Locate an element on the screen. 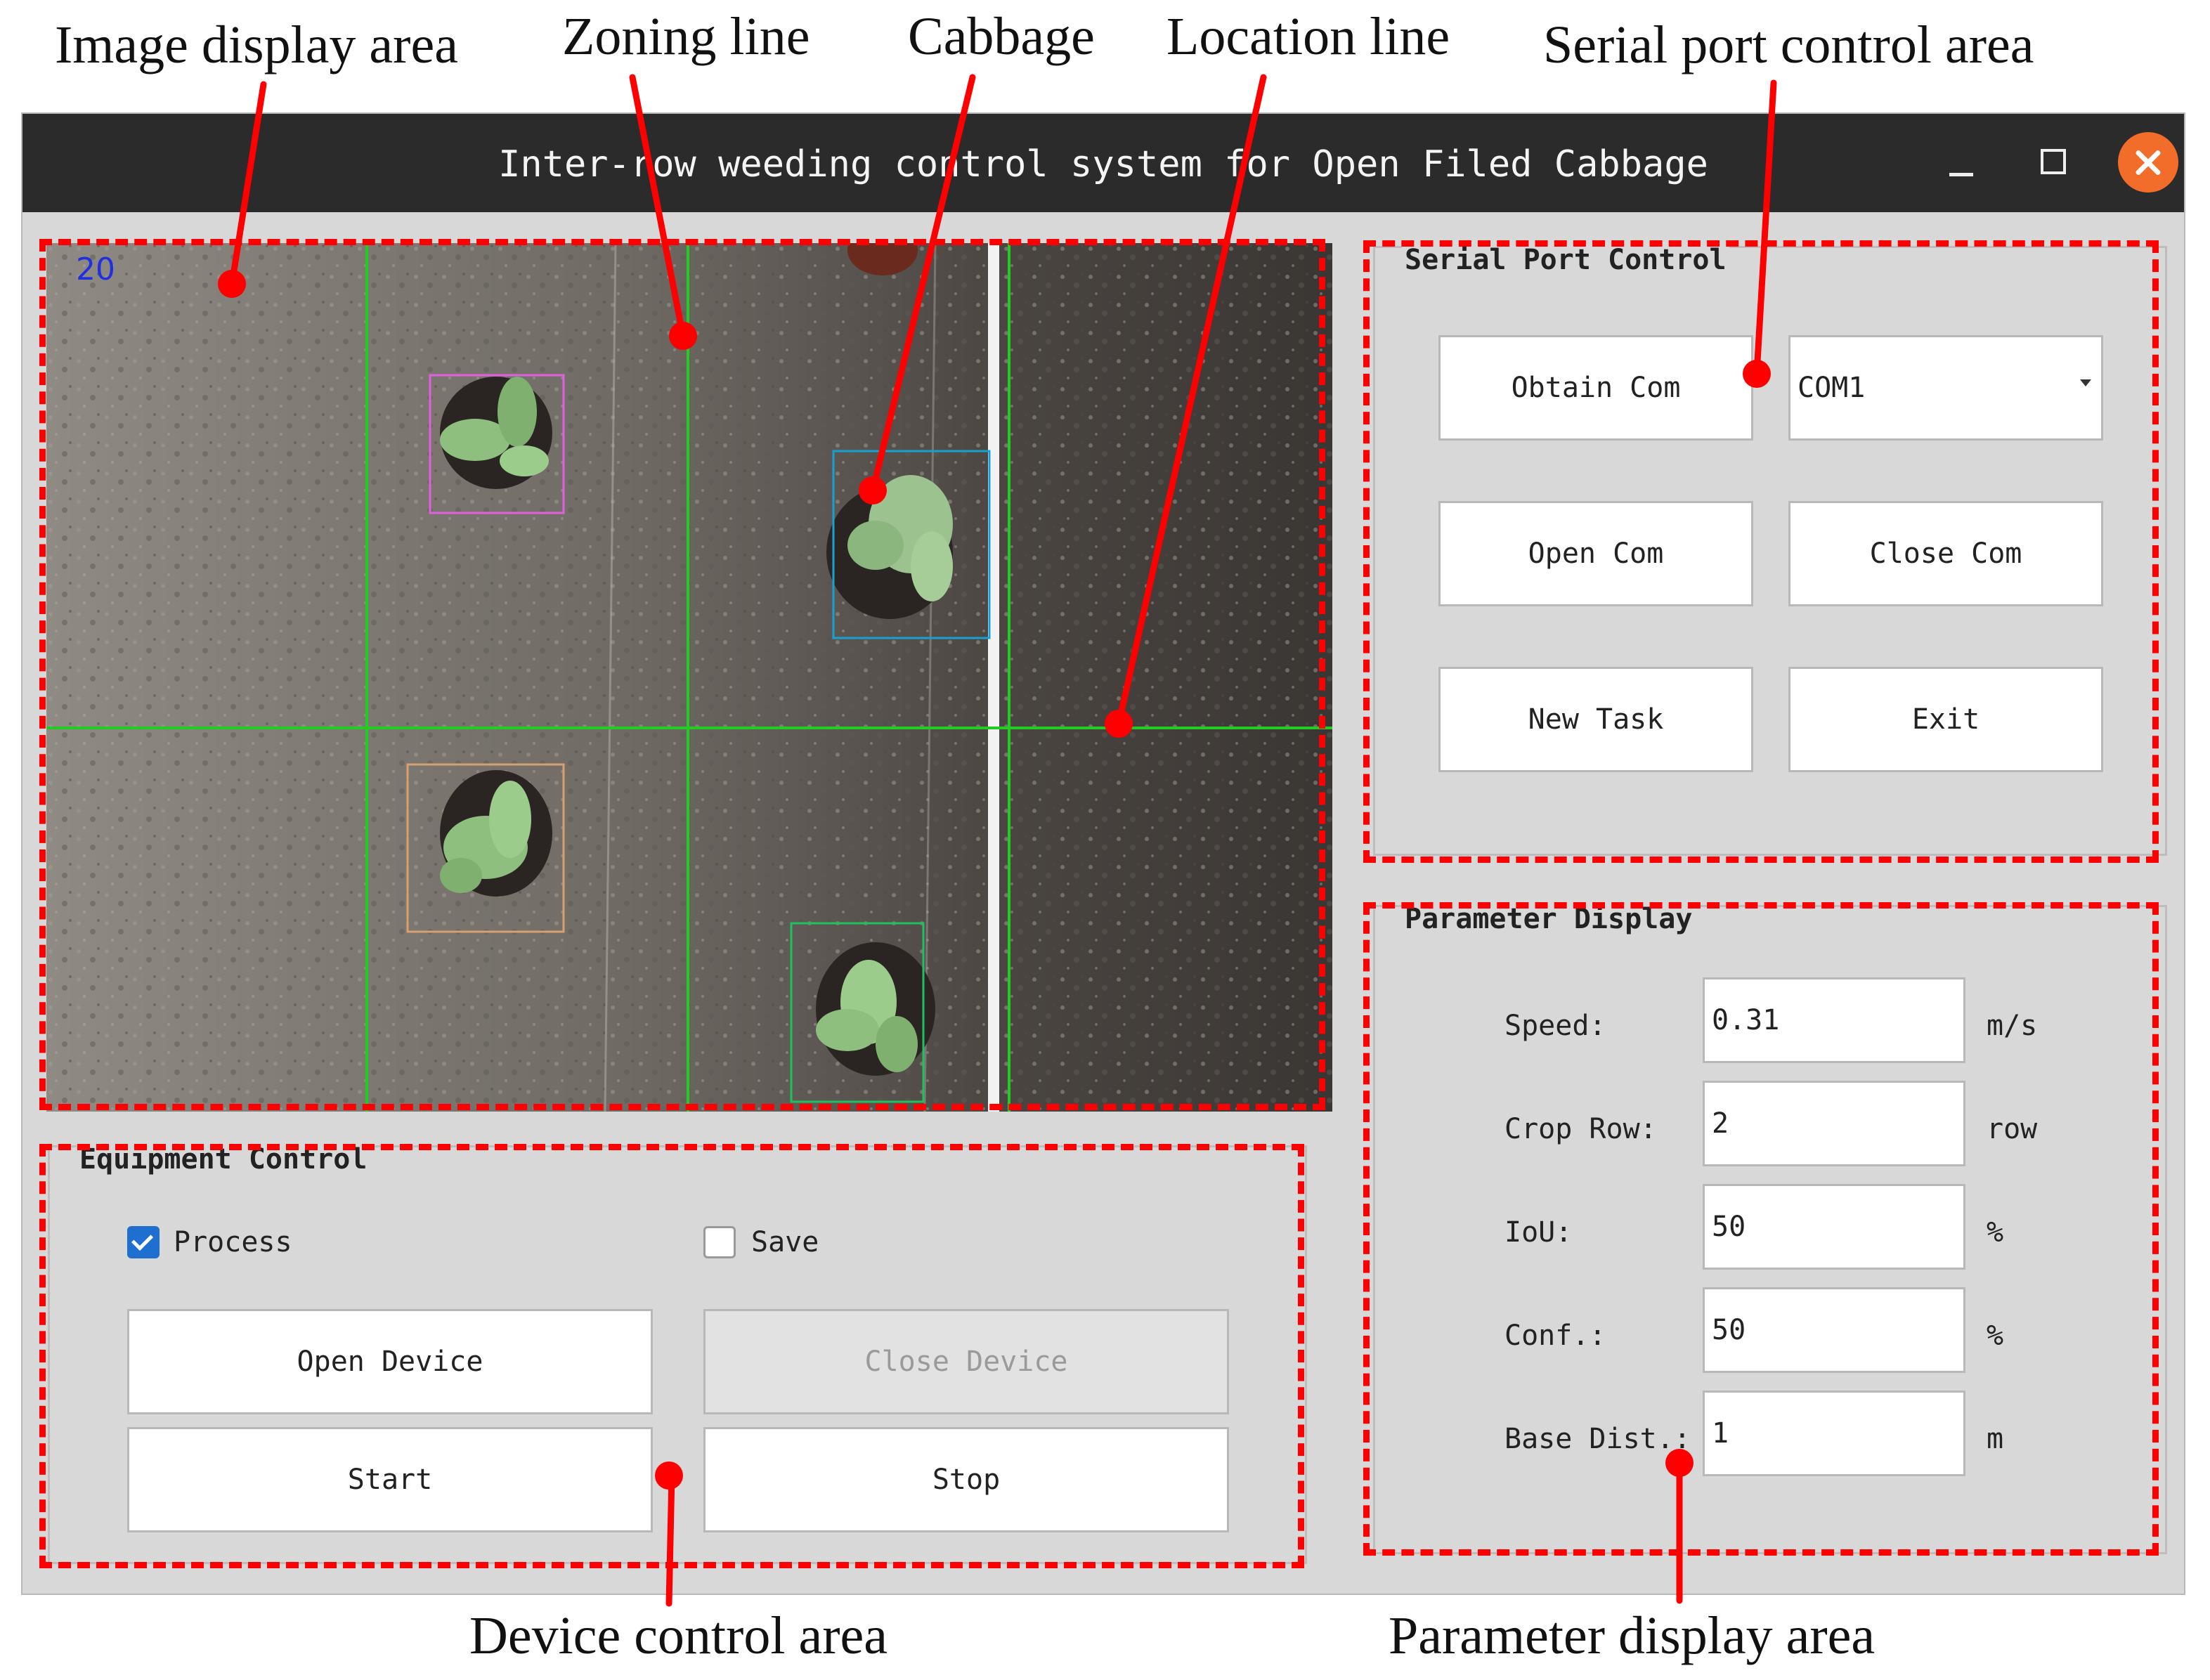  parameter-display-area-marker is located at coordinates (1680, 1463).